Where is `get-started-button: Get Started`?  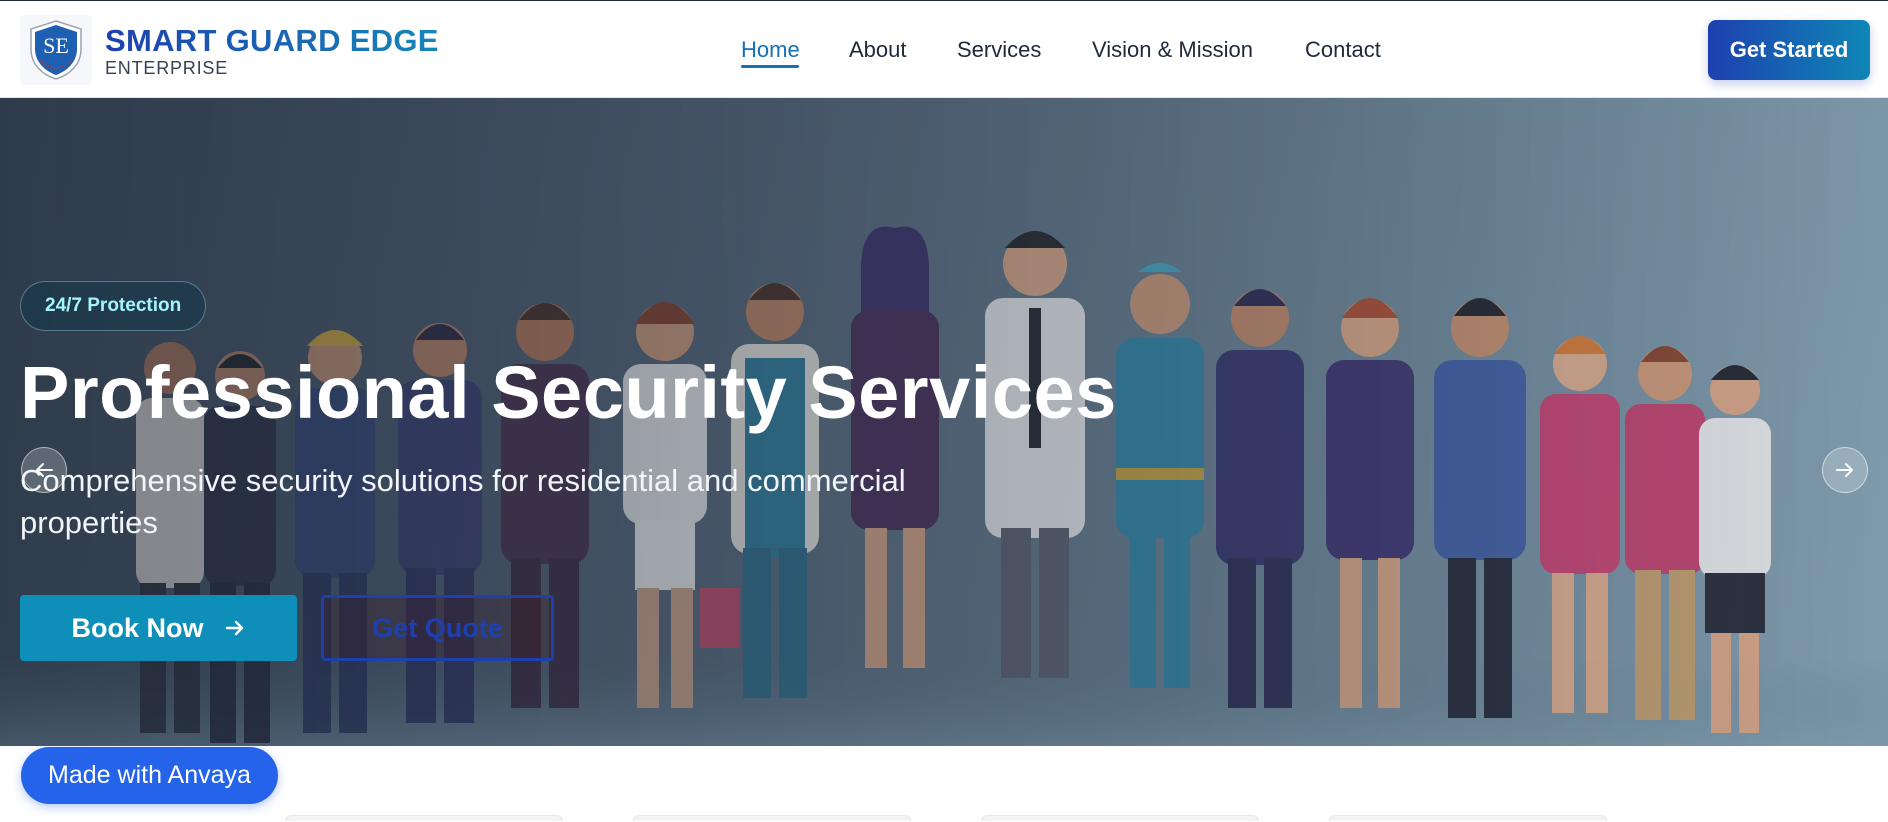 get-started-button: Get Started is located at coordinates (1789, 50).